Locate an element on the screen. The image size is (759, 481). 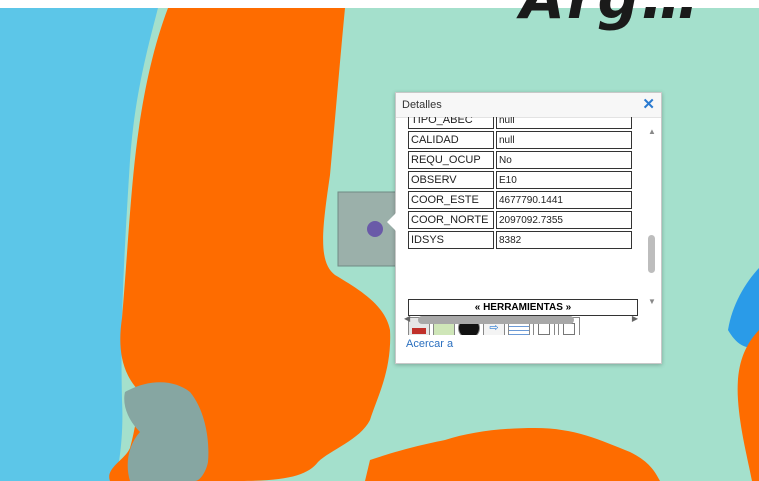
attribute-key: CALIDAD is located at coordinates (451, 140).